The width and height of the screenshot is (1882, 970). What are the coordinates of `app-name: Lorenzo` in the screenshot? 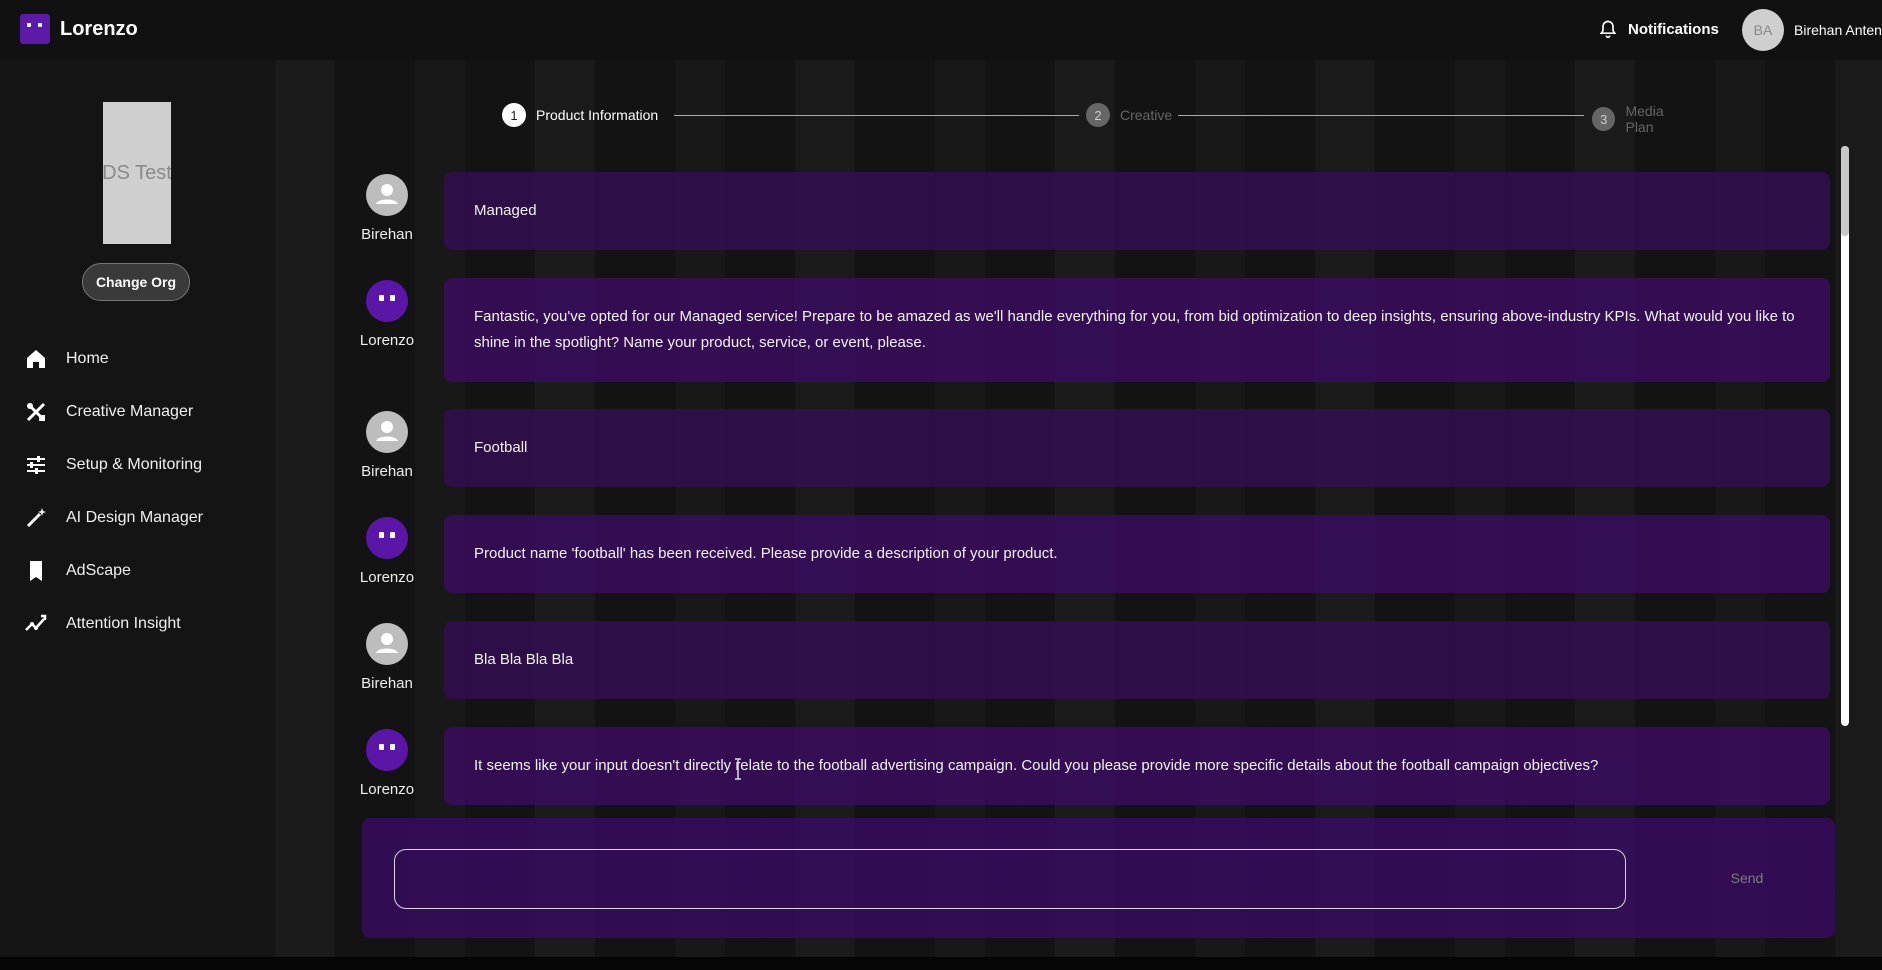 It's located at (99, 28).